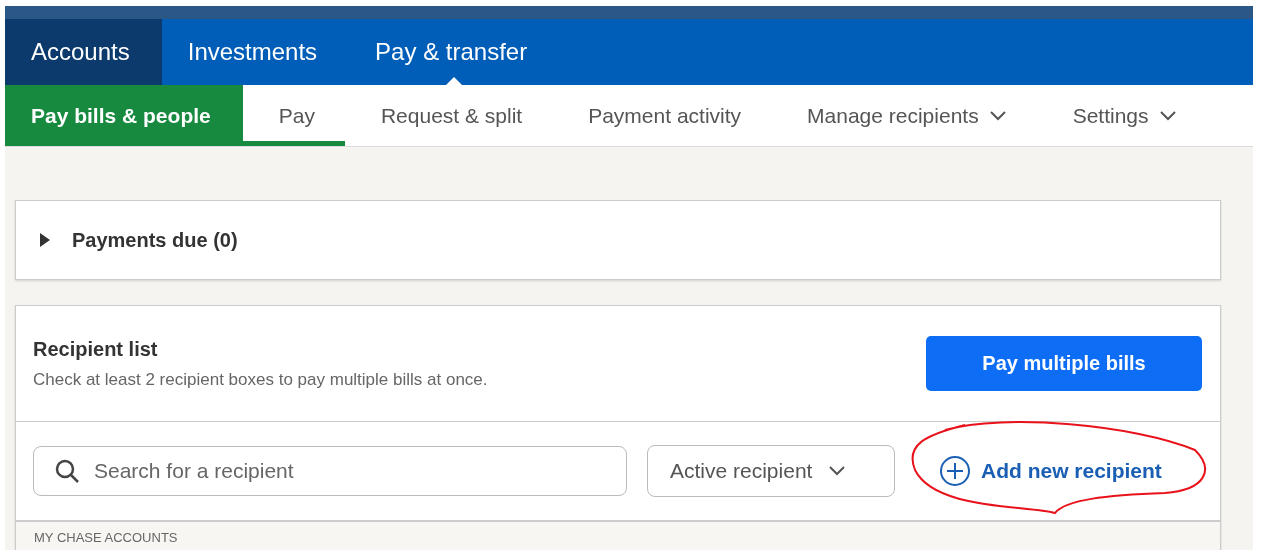  I want to click on sub-nav-tab: Payment activity, so click(662, 115).